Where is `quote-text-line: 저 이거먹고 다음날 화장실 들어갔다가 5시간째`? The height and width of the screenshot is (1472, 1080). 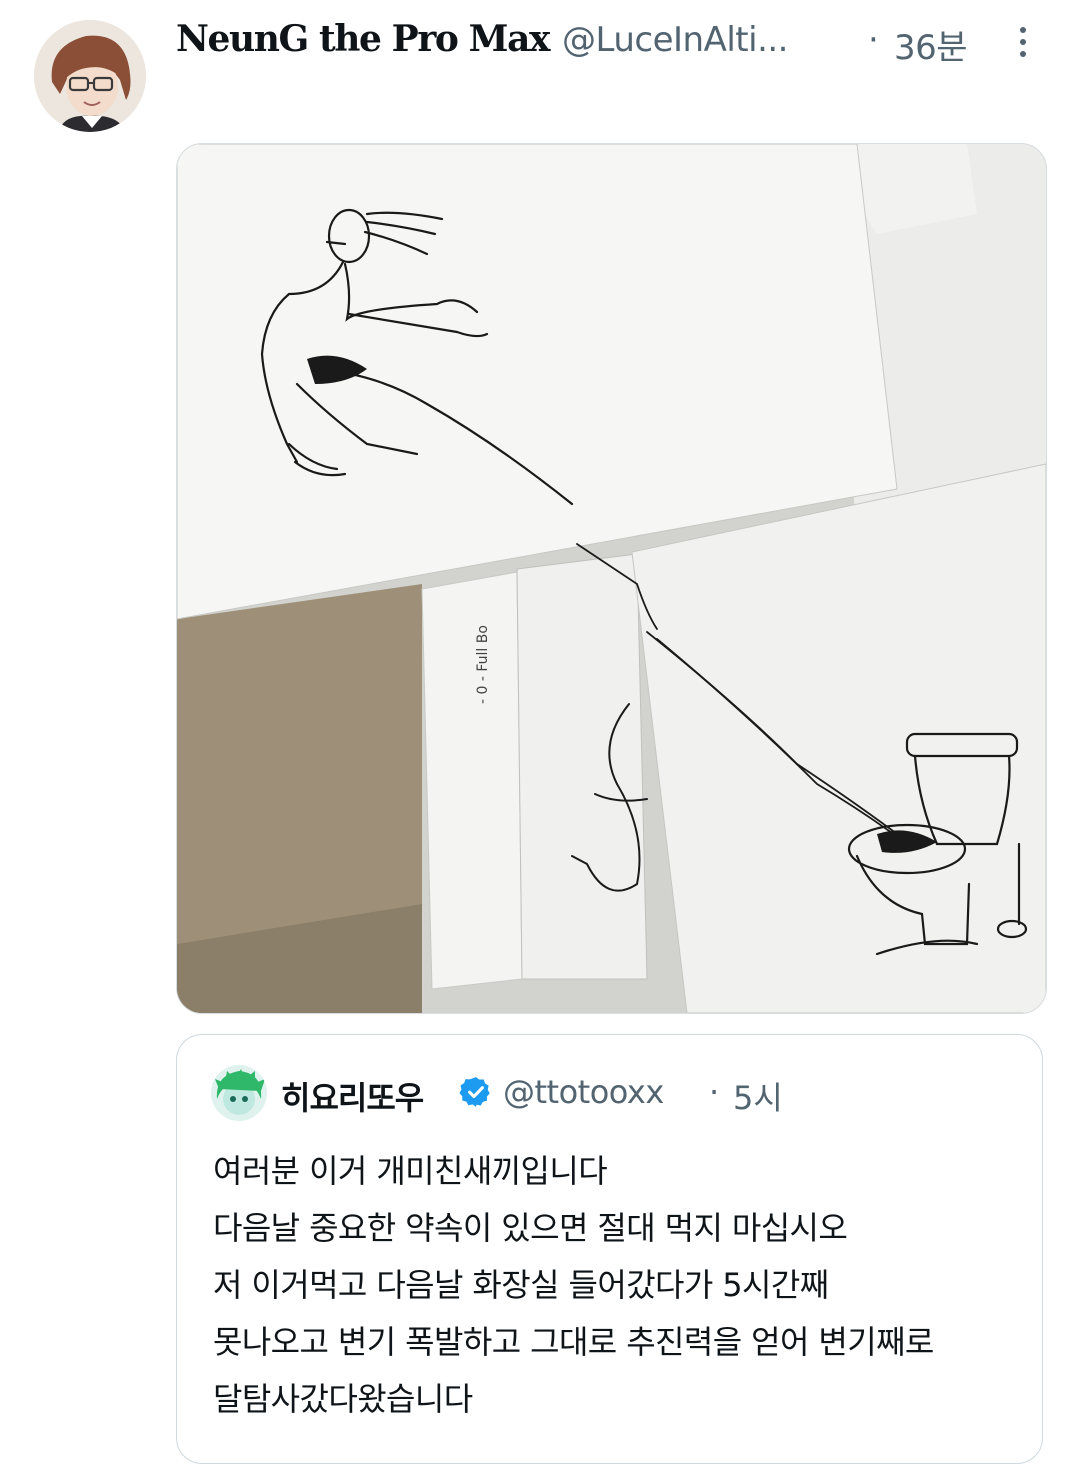
quote-text-line: 저 이거먹고 다음날 화장실 들어갔다가 5시간째 is located at coordinates (521, 1285).